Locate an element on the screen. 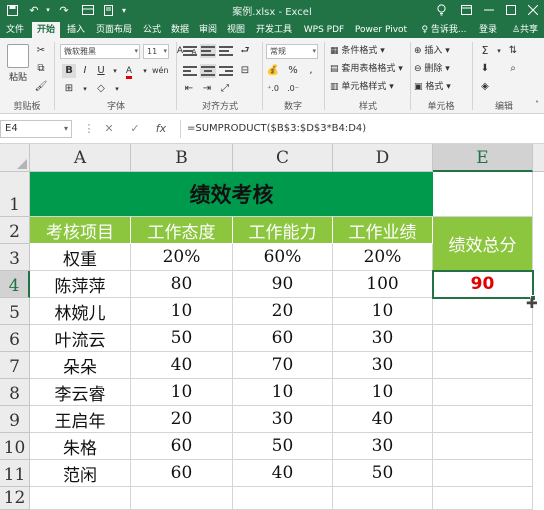 This screenshot has height=510, width=544. percent-style-button: % is located at coordinates (293, 71).